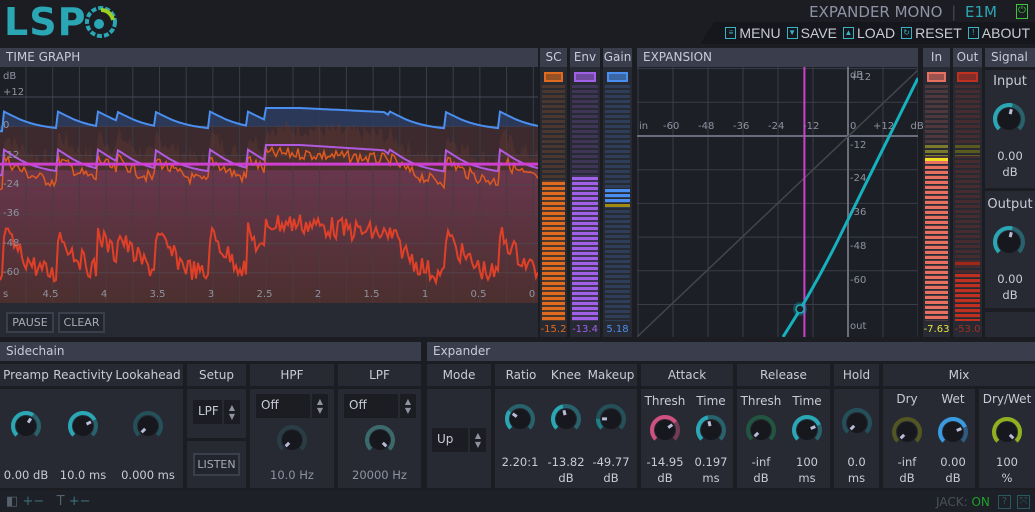 This screenshot has height=512, width=1035. I want to click on hold-value: 0.0 ms, so click(856, 470).